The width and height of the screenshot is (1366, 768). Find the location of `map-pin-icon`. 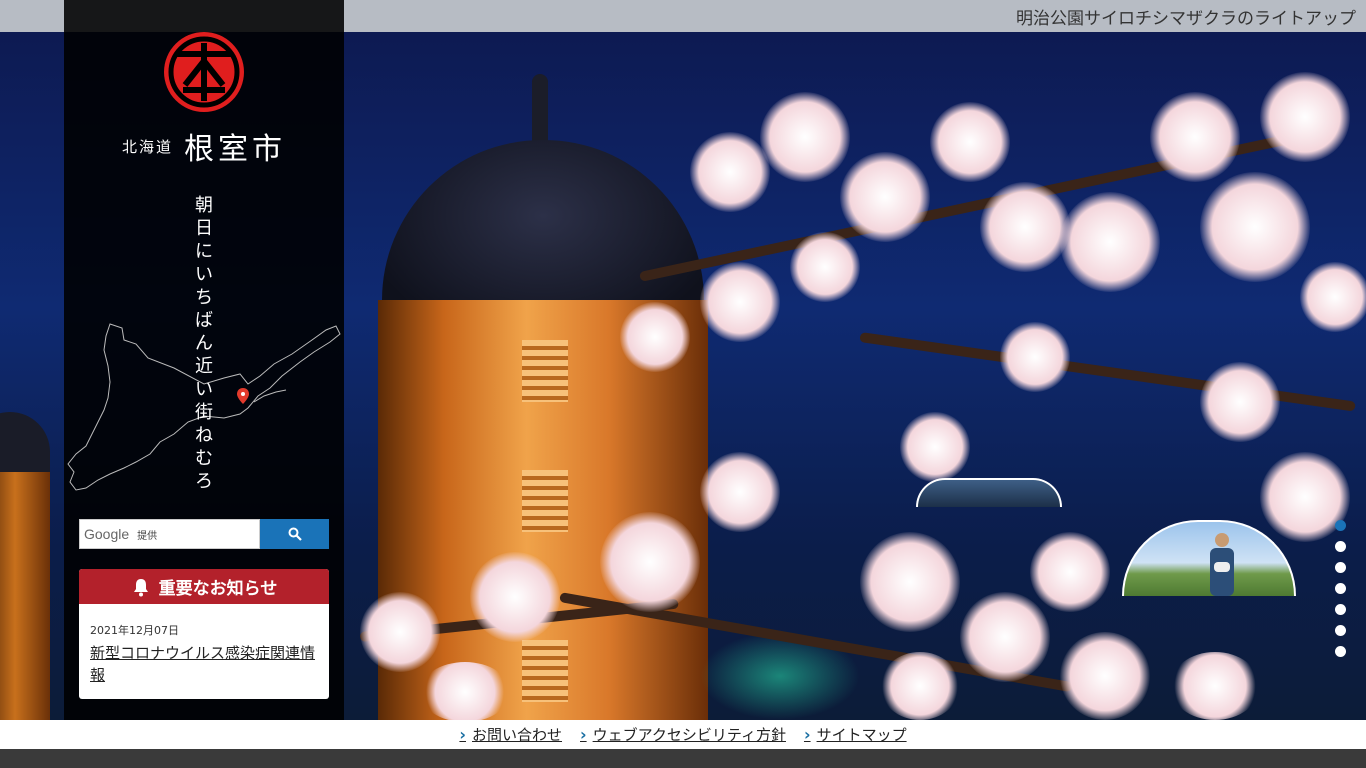

map-pin-icon is located at coordinates (243, 396).